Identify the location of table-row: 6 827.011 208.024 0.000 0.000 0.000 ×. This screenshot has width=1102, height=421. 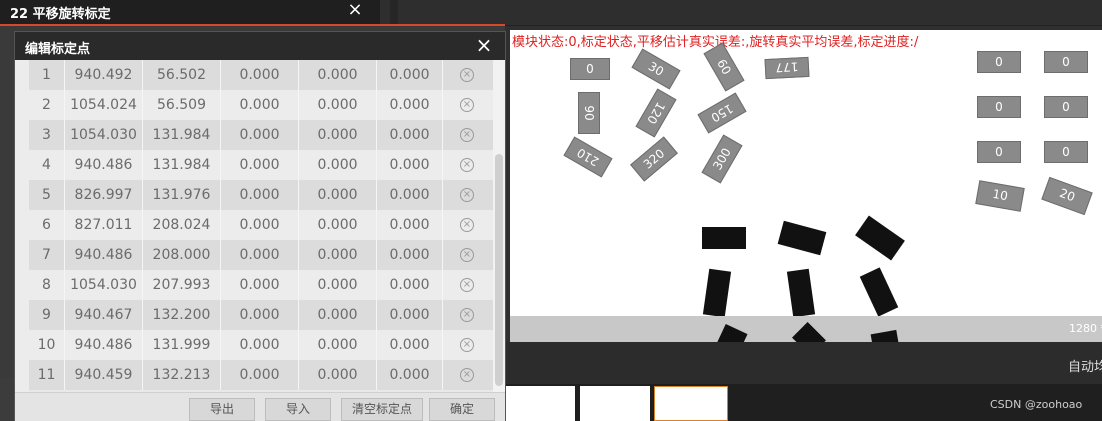
(261, 225).